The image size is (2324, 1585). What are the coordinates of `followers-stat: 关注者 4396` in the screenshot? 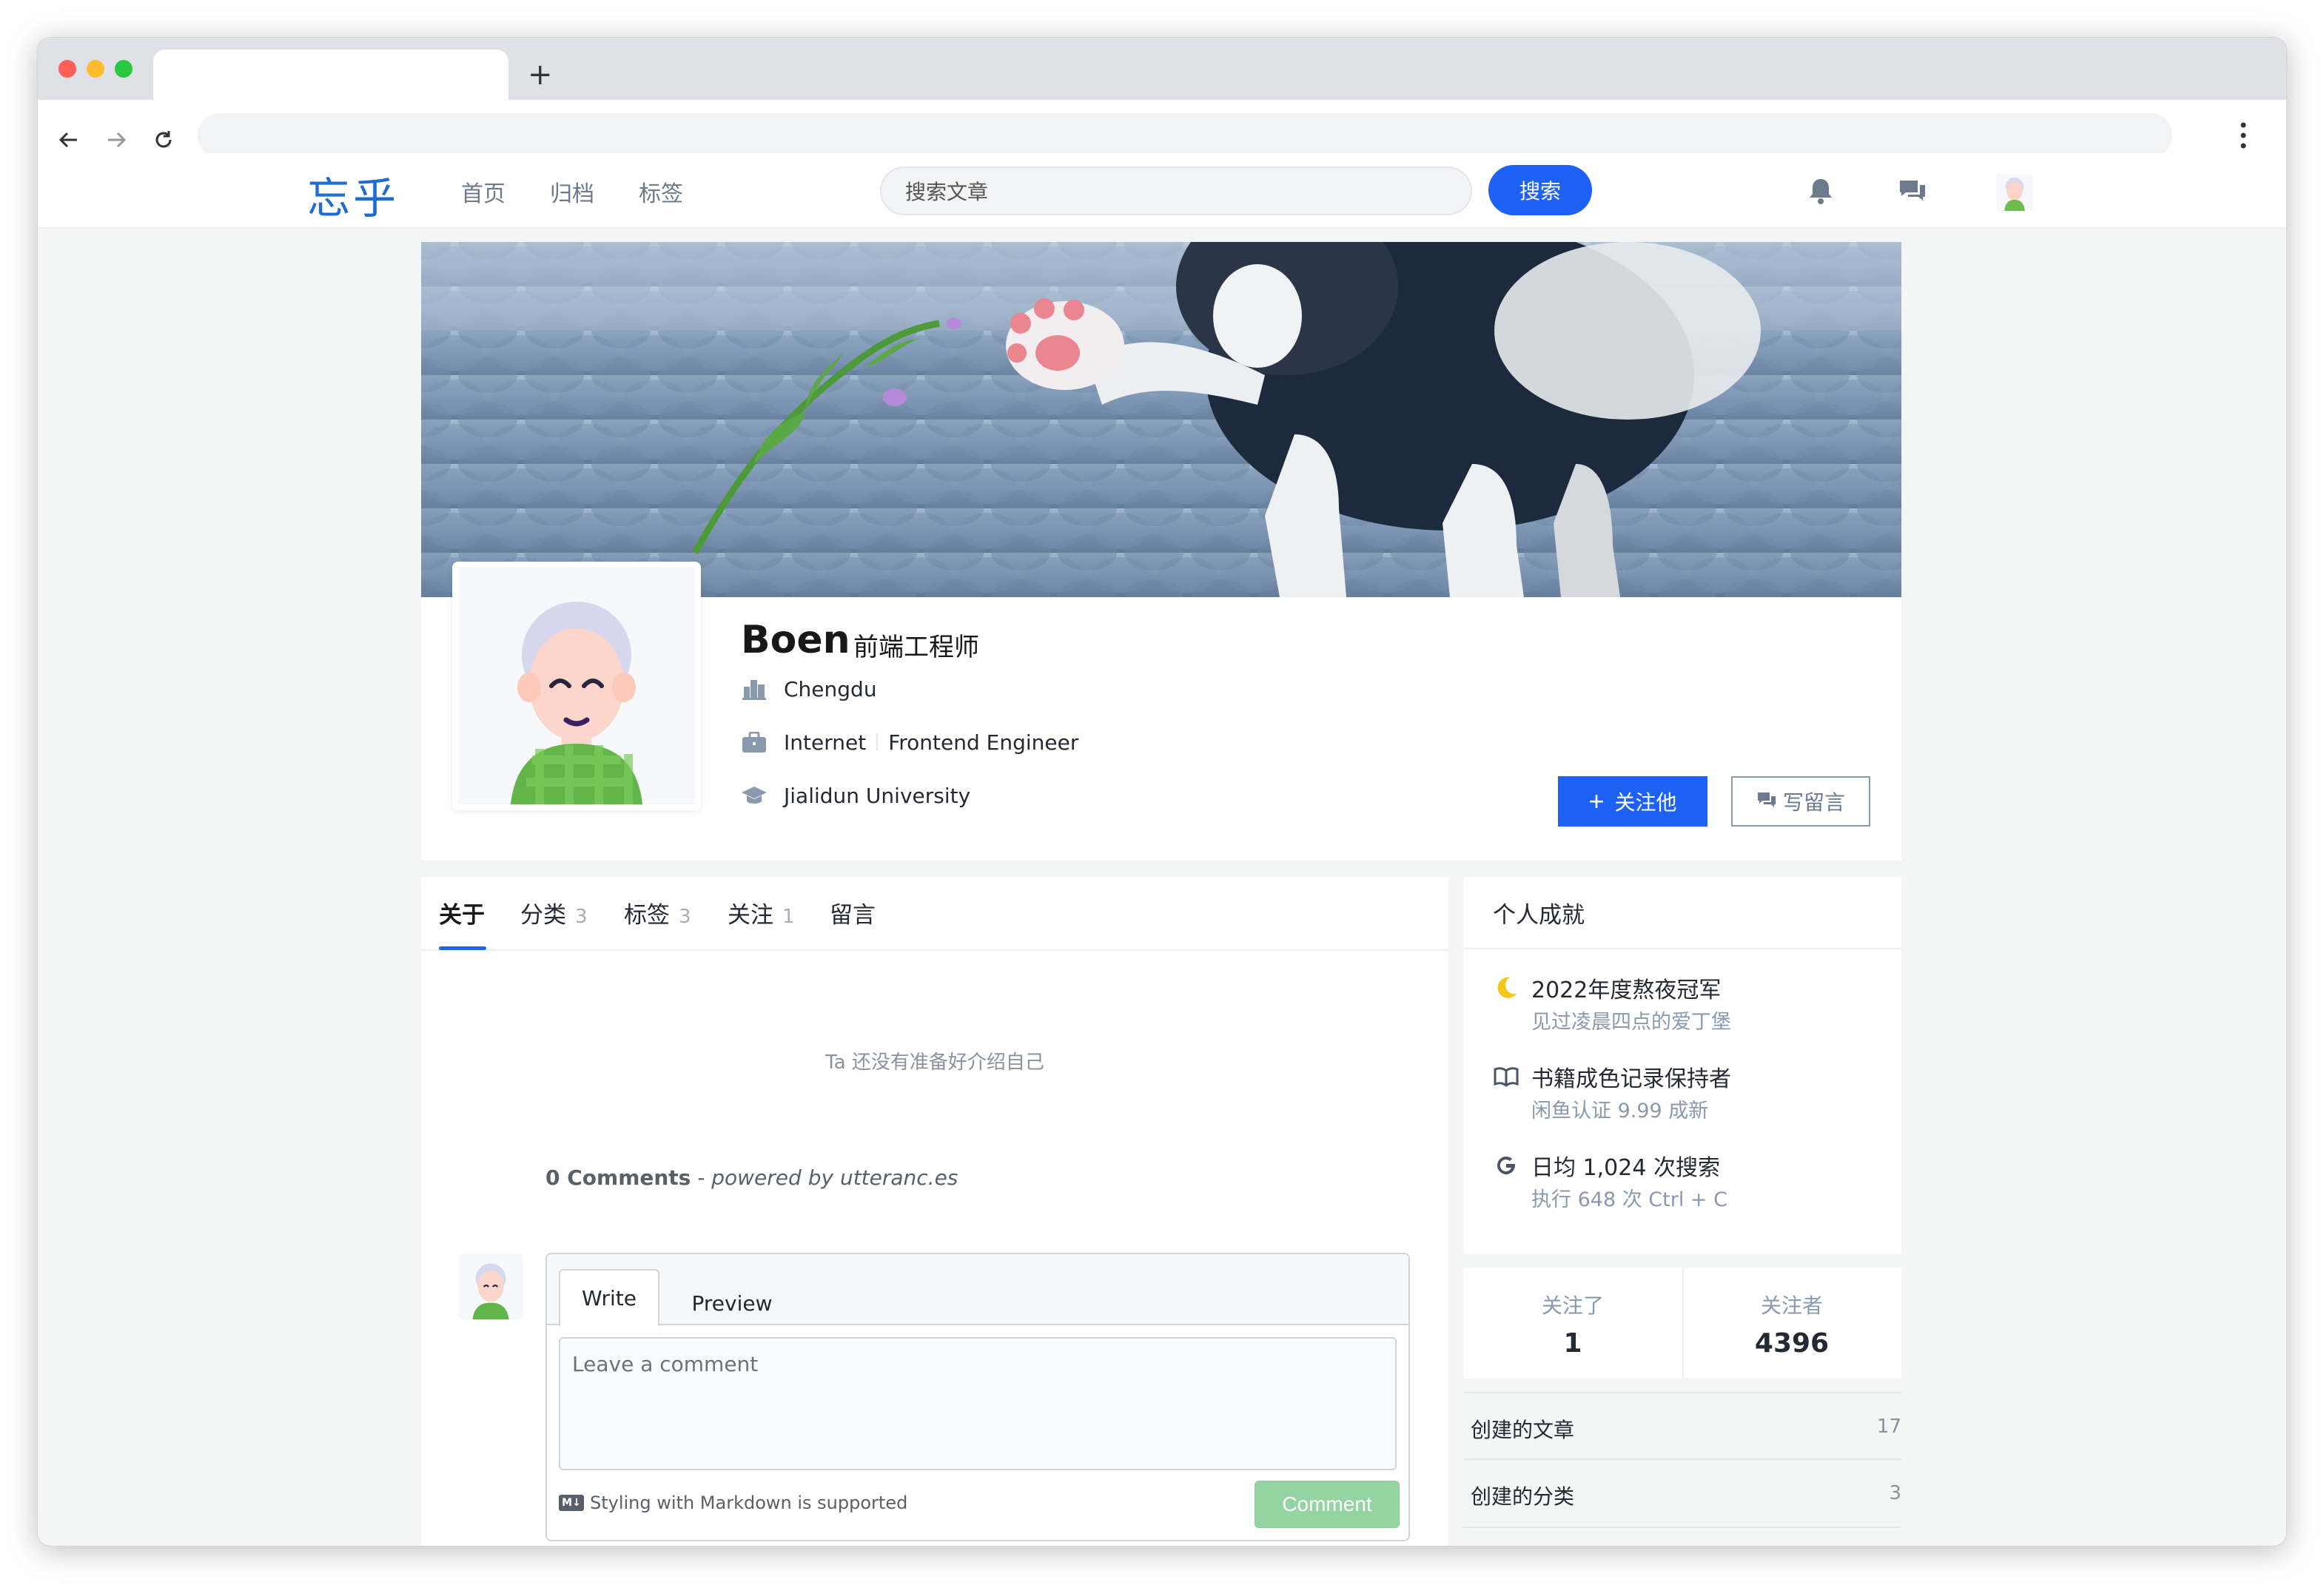 It's located at (1791, 1323).